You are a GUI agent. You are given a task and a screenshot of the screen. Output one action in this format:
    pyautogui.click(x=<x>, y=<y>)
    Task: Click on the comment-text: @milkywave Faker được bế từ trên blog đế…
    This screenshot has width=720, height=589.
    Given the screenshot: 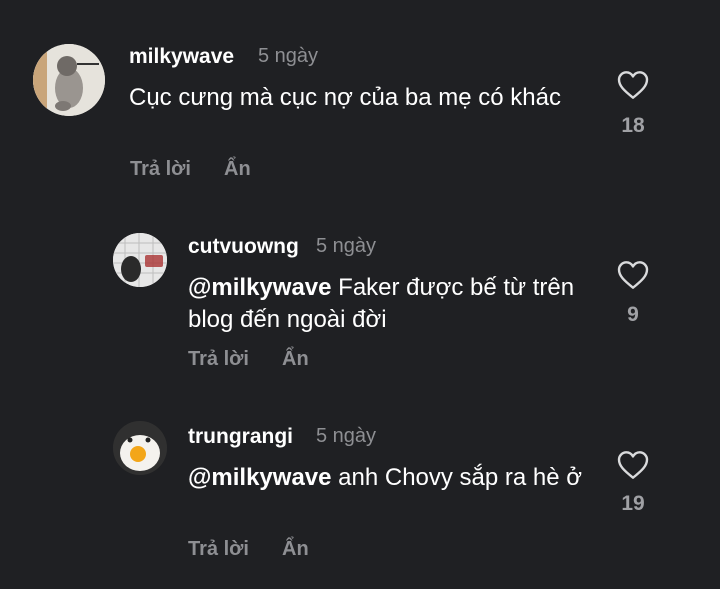 What is the action you would take?
    pyautogui.click(x=388, y=304)
    